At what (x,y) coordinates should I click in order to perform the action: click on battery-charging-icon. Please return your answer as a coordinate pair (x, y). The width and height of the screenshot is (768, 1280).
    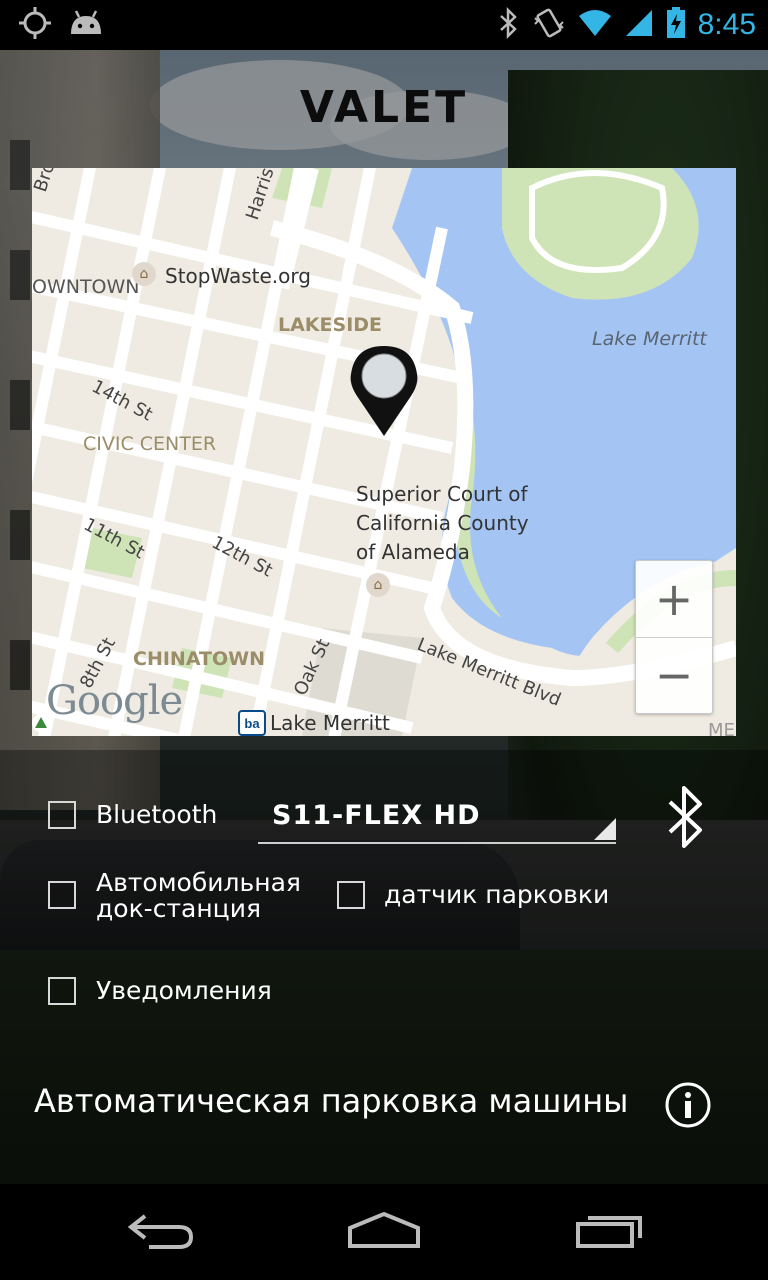
    Looking at the image, I should click on (676, 25).